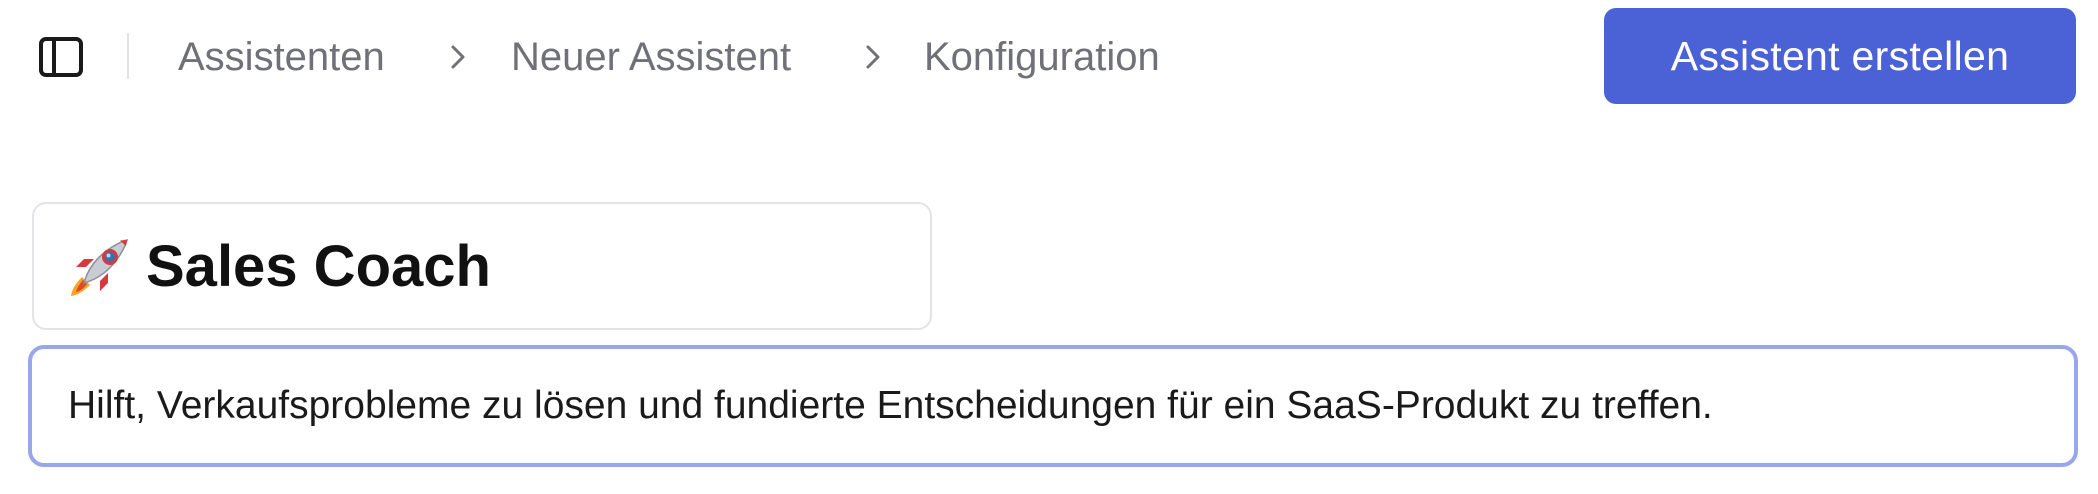 The width and height of the screenshot is (2098, 494). What do you see at coordinates (651, 57) in the screenshot?
I see `breadcrumb-item-new-assistant: Neuer Assistent` at bounding box center [651, 57].